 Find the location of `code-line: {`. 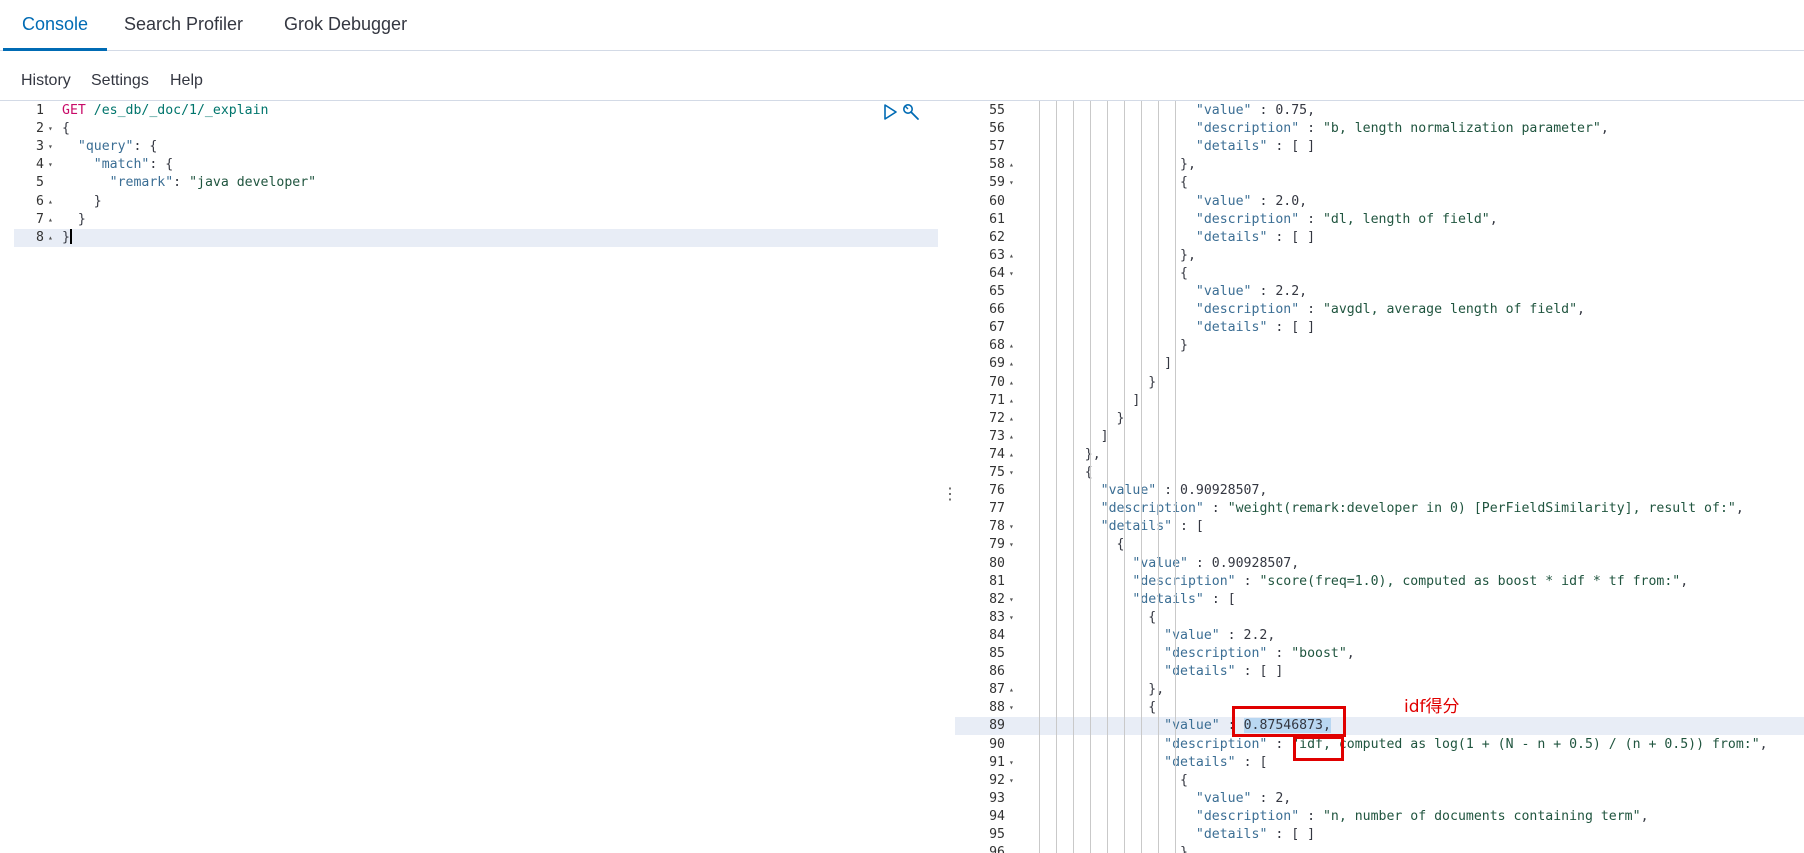

code-line: { is located at coordinates (1089, 545).